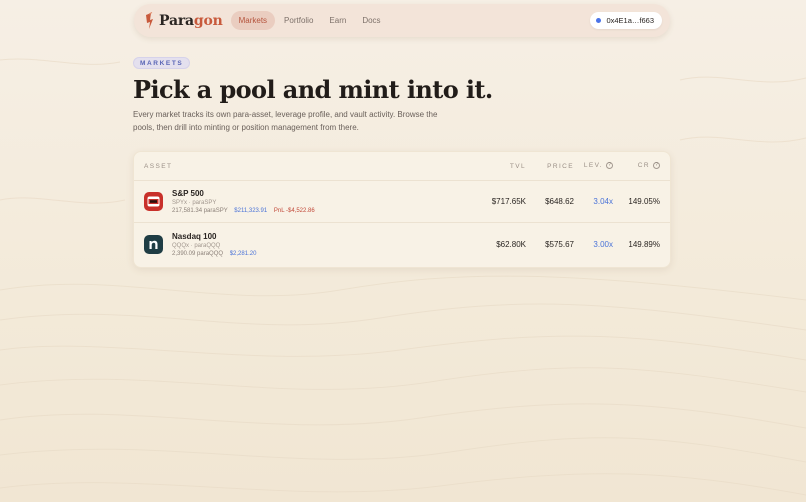  What do you see at coordinates (194, 203) in the screenshot?
I see `asset-pair: SPYx · paraSPY` at bounding box center [194, 203].